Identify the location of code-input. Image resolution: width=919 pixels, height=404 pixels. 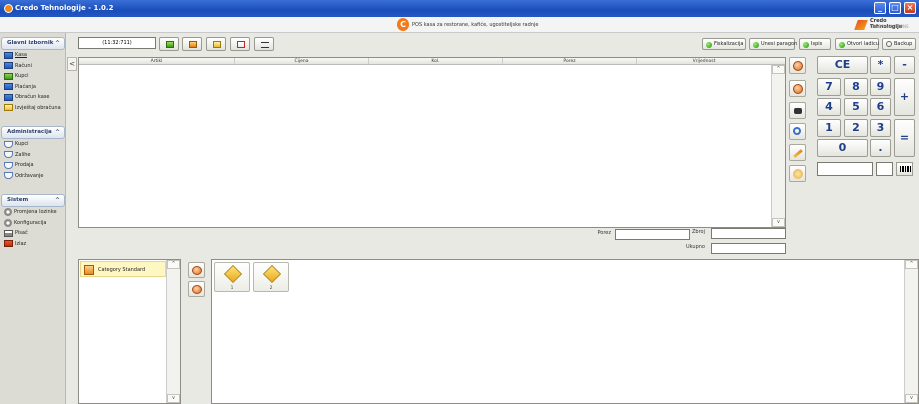
(884, 169).